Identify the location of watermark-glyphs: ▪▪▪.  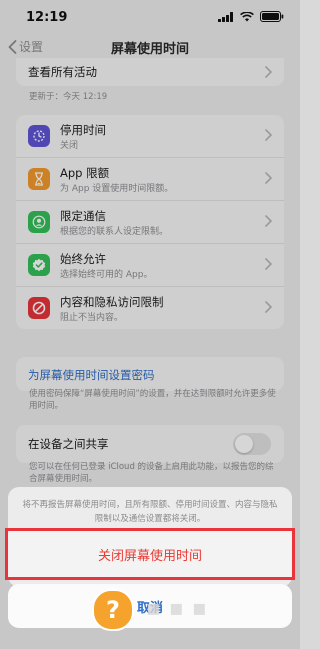
(180, 608).